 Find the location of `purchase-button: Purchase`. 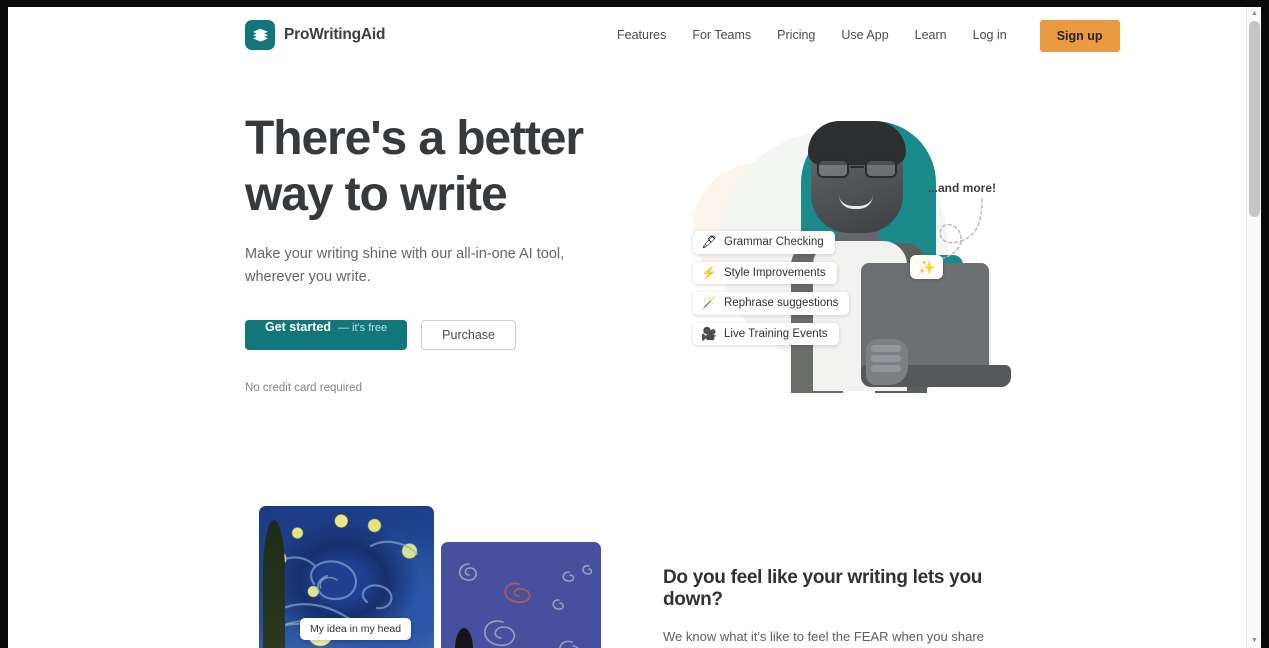

purchase-button: Purchase is located at coordinates (468, 335).